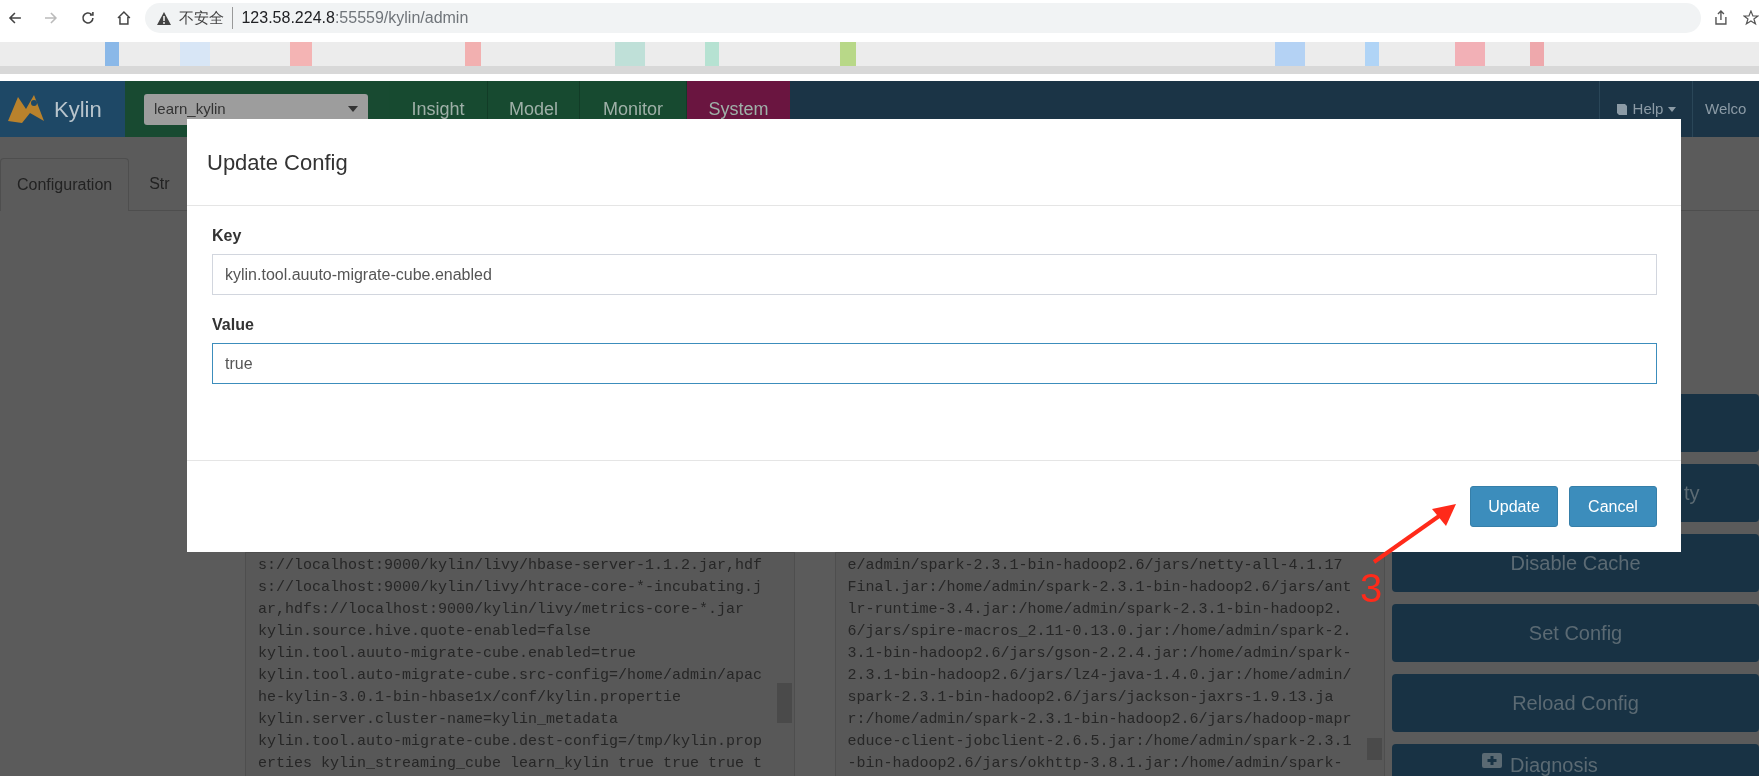  What do you see at coordinates (227, 236) in the screenshot?
I see `field-label: Key` at bounding box center [227, 236].